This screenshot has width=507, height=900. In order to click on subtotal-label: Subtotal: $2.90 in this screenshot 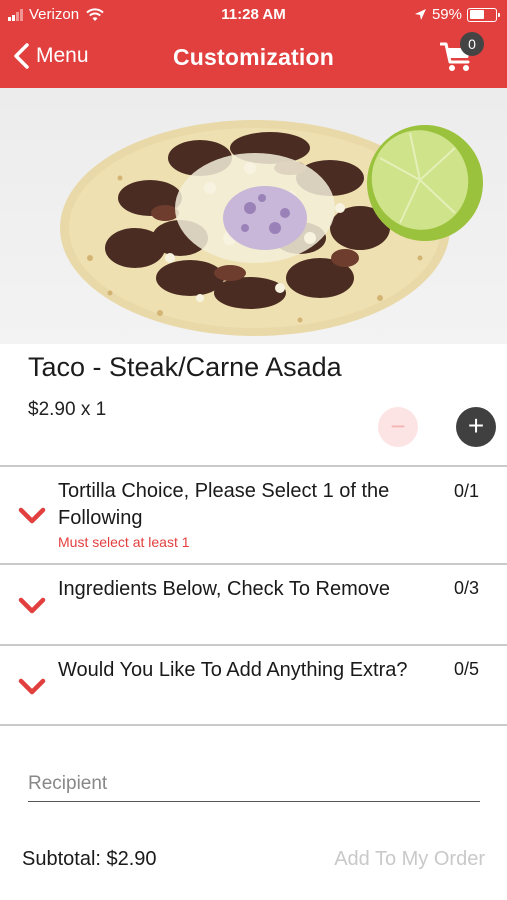, I will do `click(89, 859)`.